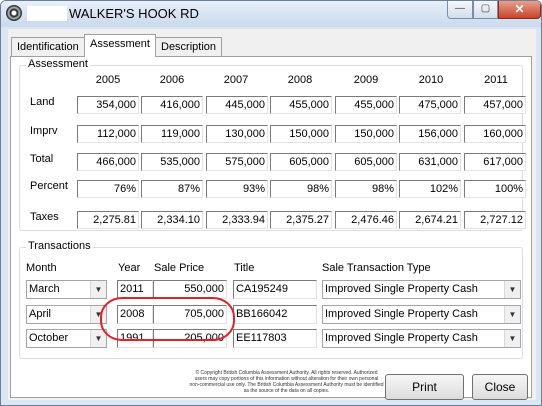 The image size is (542, 406). I want to click on percent-value: 102%, so click(430, 189).